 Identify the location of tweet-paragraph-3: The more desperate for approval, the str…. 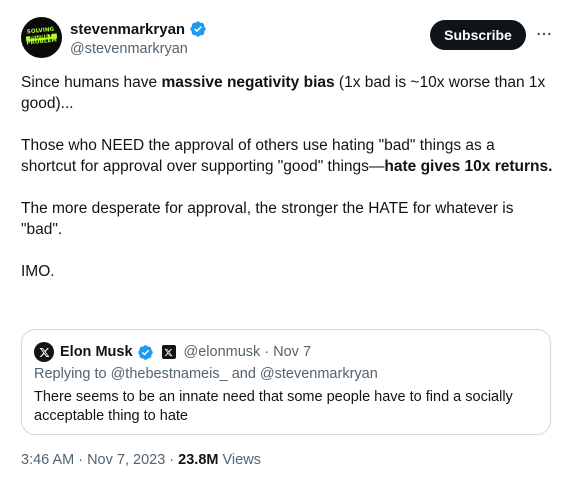
(267, 219).